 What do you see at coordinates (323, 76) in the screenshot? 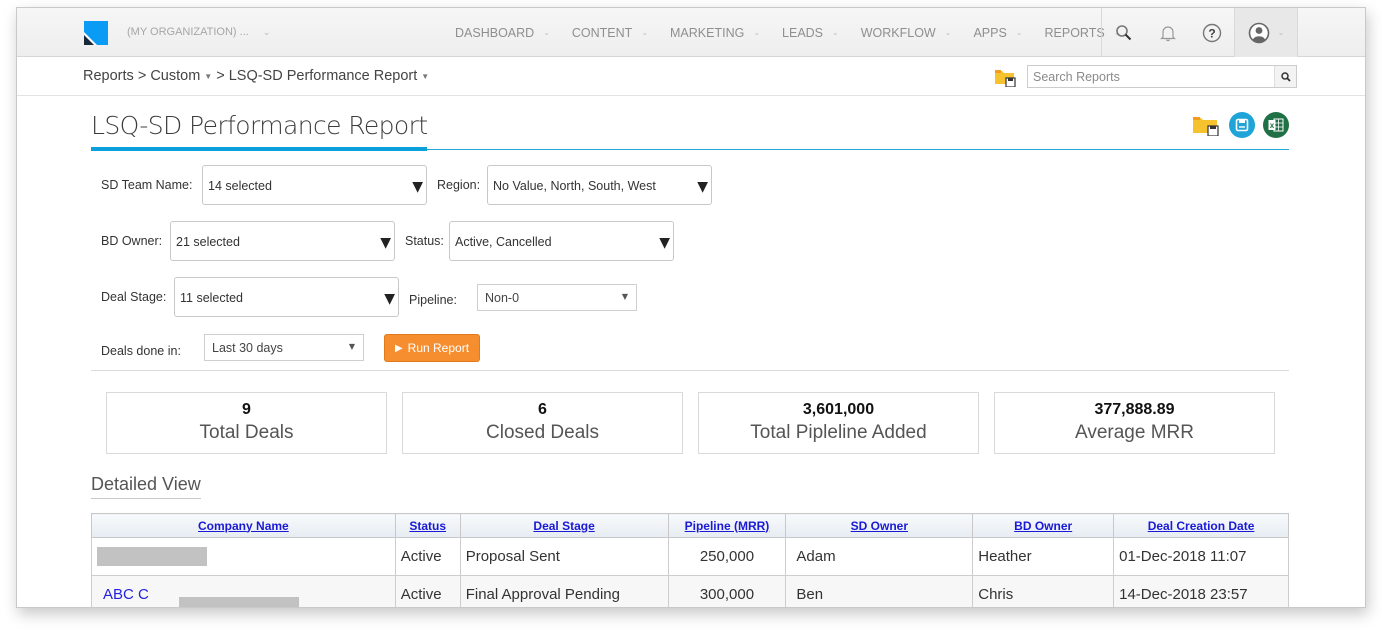
I see `breadcrumb-current-report: LSQ-SD Performance Report` at bounding box center [323, 76].